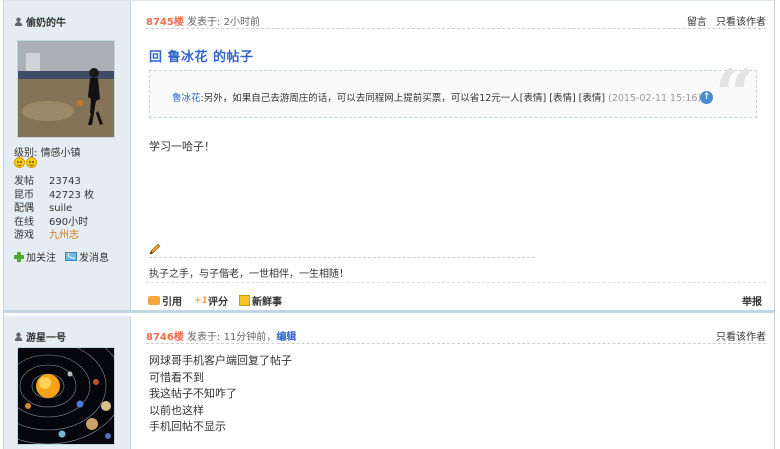 The width and height of the screenshot is (780, 449). Describe the element at coordinates (752, 300) in the screenshot. I see `report-button: 举报` at that location.